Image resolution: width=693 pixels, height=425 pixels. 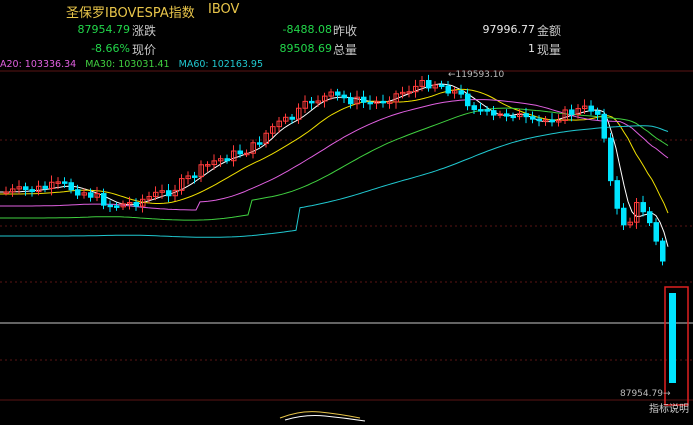 I want to click on high-annotation: ←119593.10, so click(x=476, y=75).